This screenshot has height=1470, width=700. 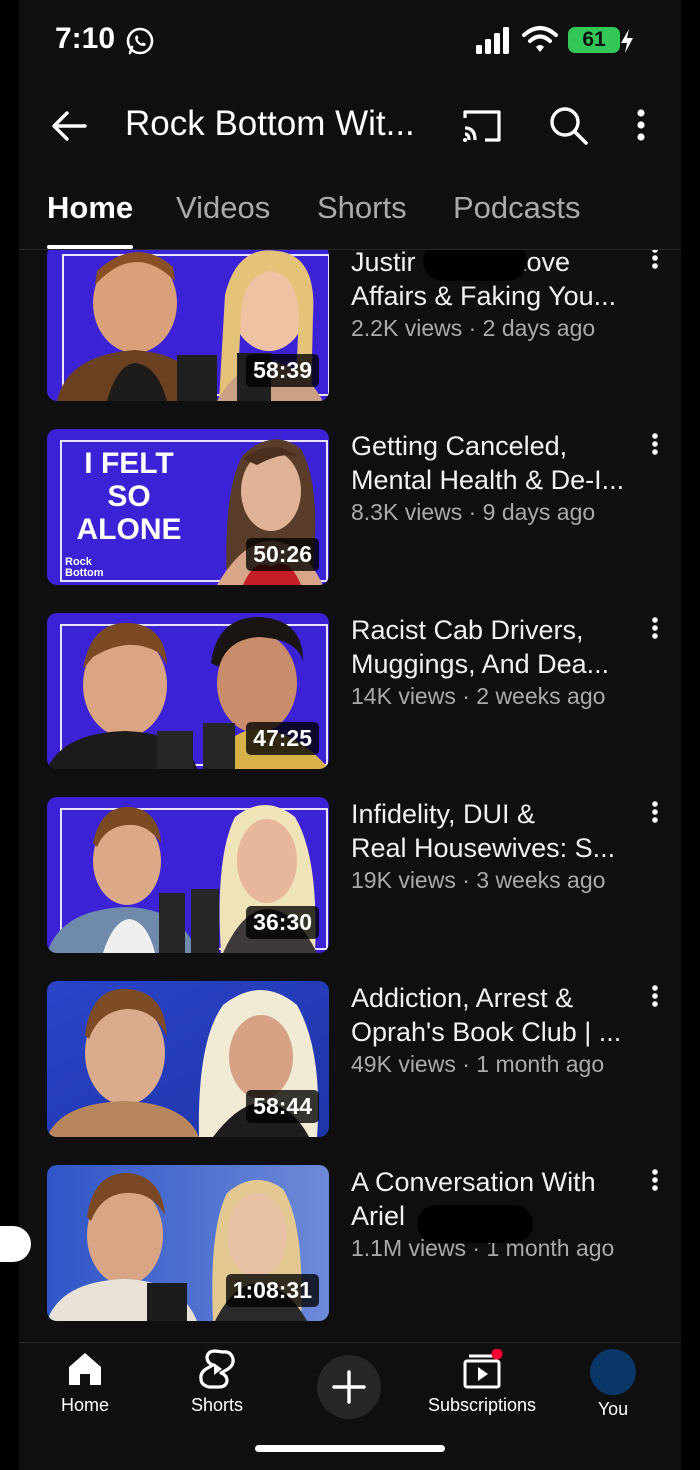 What do you see at coordinates (217, 1405) in the screenshot?
I see `nav-shorts-label: Shorts` at bounding box center [217, 1405].